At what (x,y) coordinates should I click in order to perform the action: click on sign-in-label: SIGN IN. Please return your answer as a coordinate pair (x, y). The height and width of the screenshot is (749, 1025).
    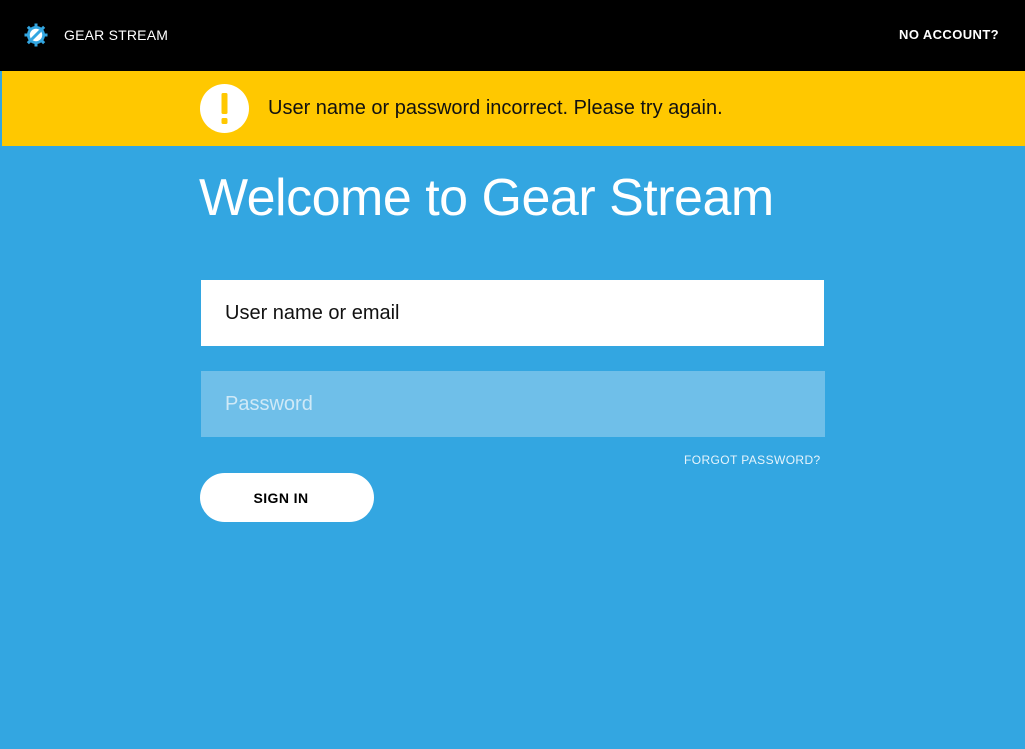
    Looking at the image, I should click on (281, 497).